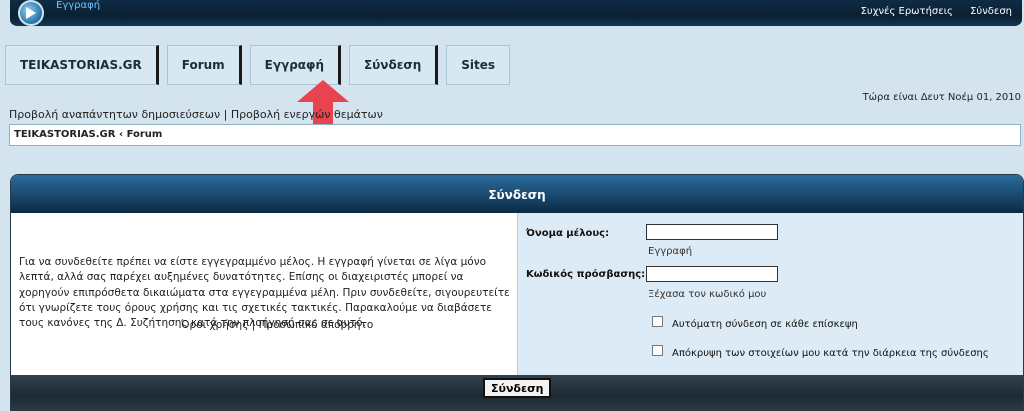 The image size is (1024, 411). Describe the element at coordinates (657, 321) in the screenshot. I see `autologin-checkbox` at that location.